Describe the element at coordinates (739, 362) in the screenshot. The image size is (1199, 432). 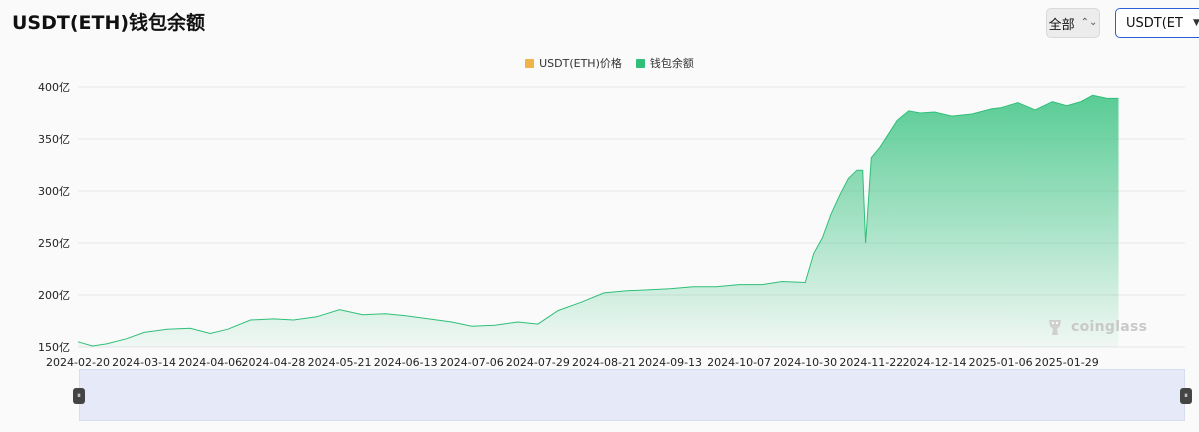
I see `x-tick-label: 2024-10-07` at that location.